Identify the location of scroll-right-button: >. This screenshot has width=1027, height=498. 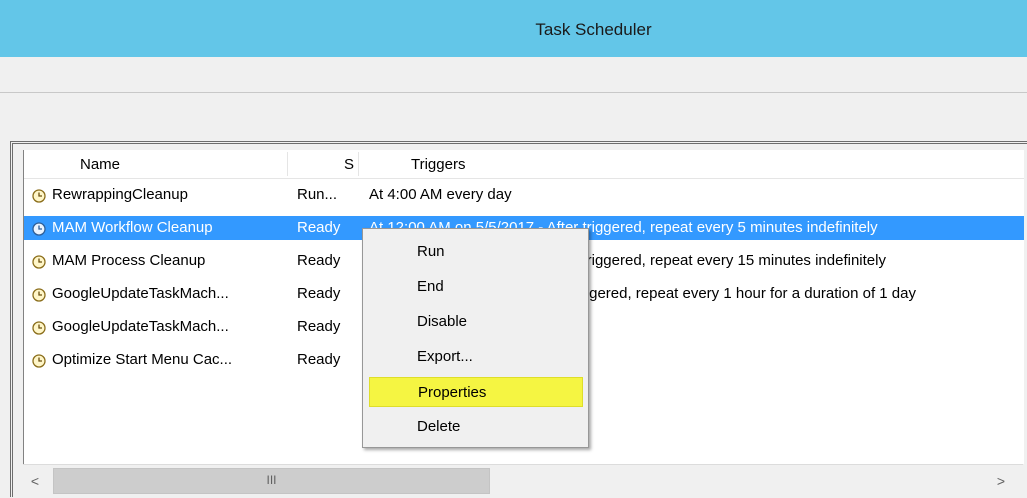
(1001, 481).